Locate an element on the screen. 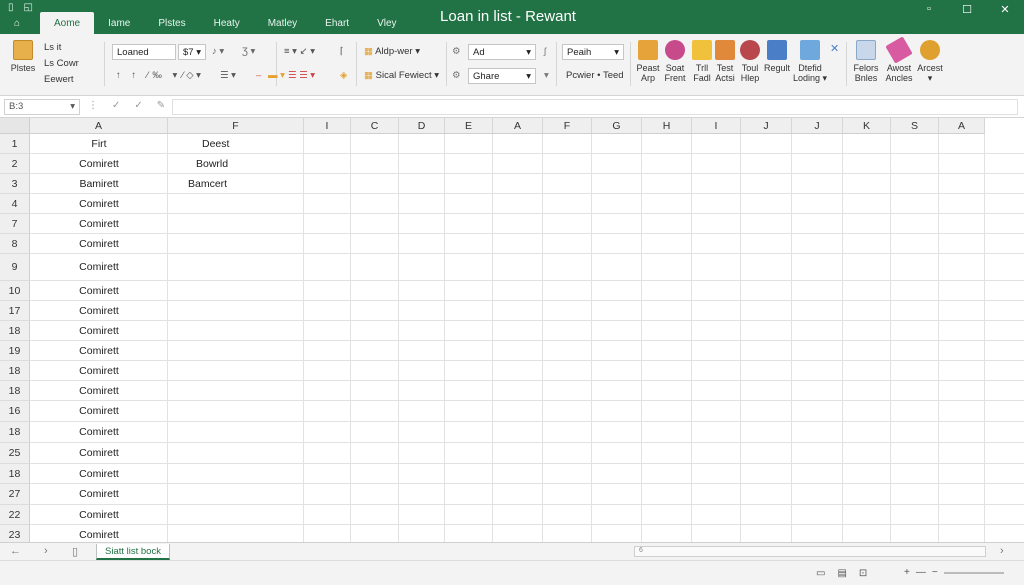  ribbon-button-8: Awost Ancles is located at coordinates (899, 59).